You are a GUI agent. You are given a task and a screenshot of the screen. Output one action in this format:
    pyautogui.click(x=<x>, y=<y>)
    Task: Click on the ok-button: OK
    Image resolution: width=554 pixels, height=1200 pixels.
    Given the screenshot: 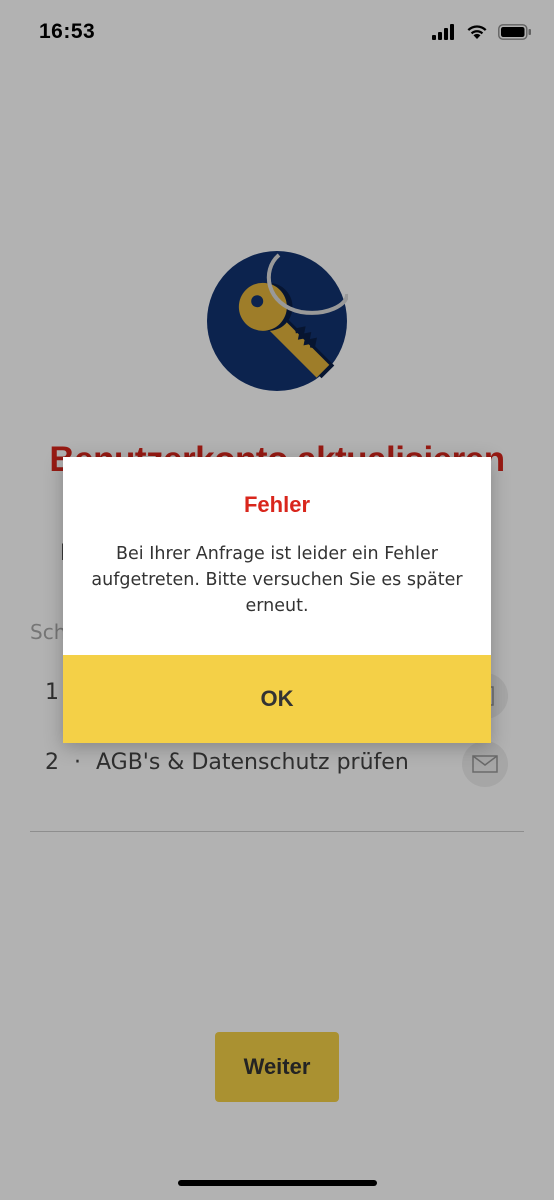 What is the action you would take?
    pyautogui.click(x=277, y=699)
    